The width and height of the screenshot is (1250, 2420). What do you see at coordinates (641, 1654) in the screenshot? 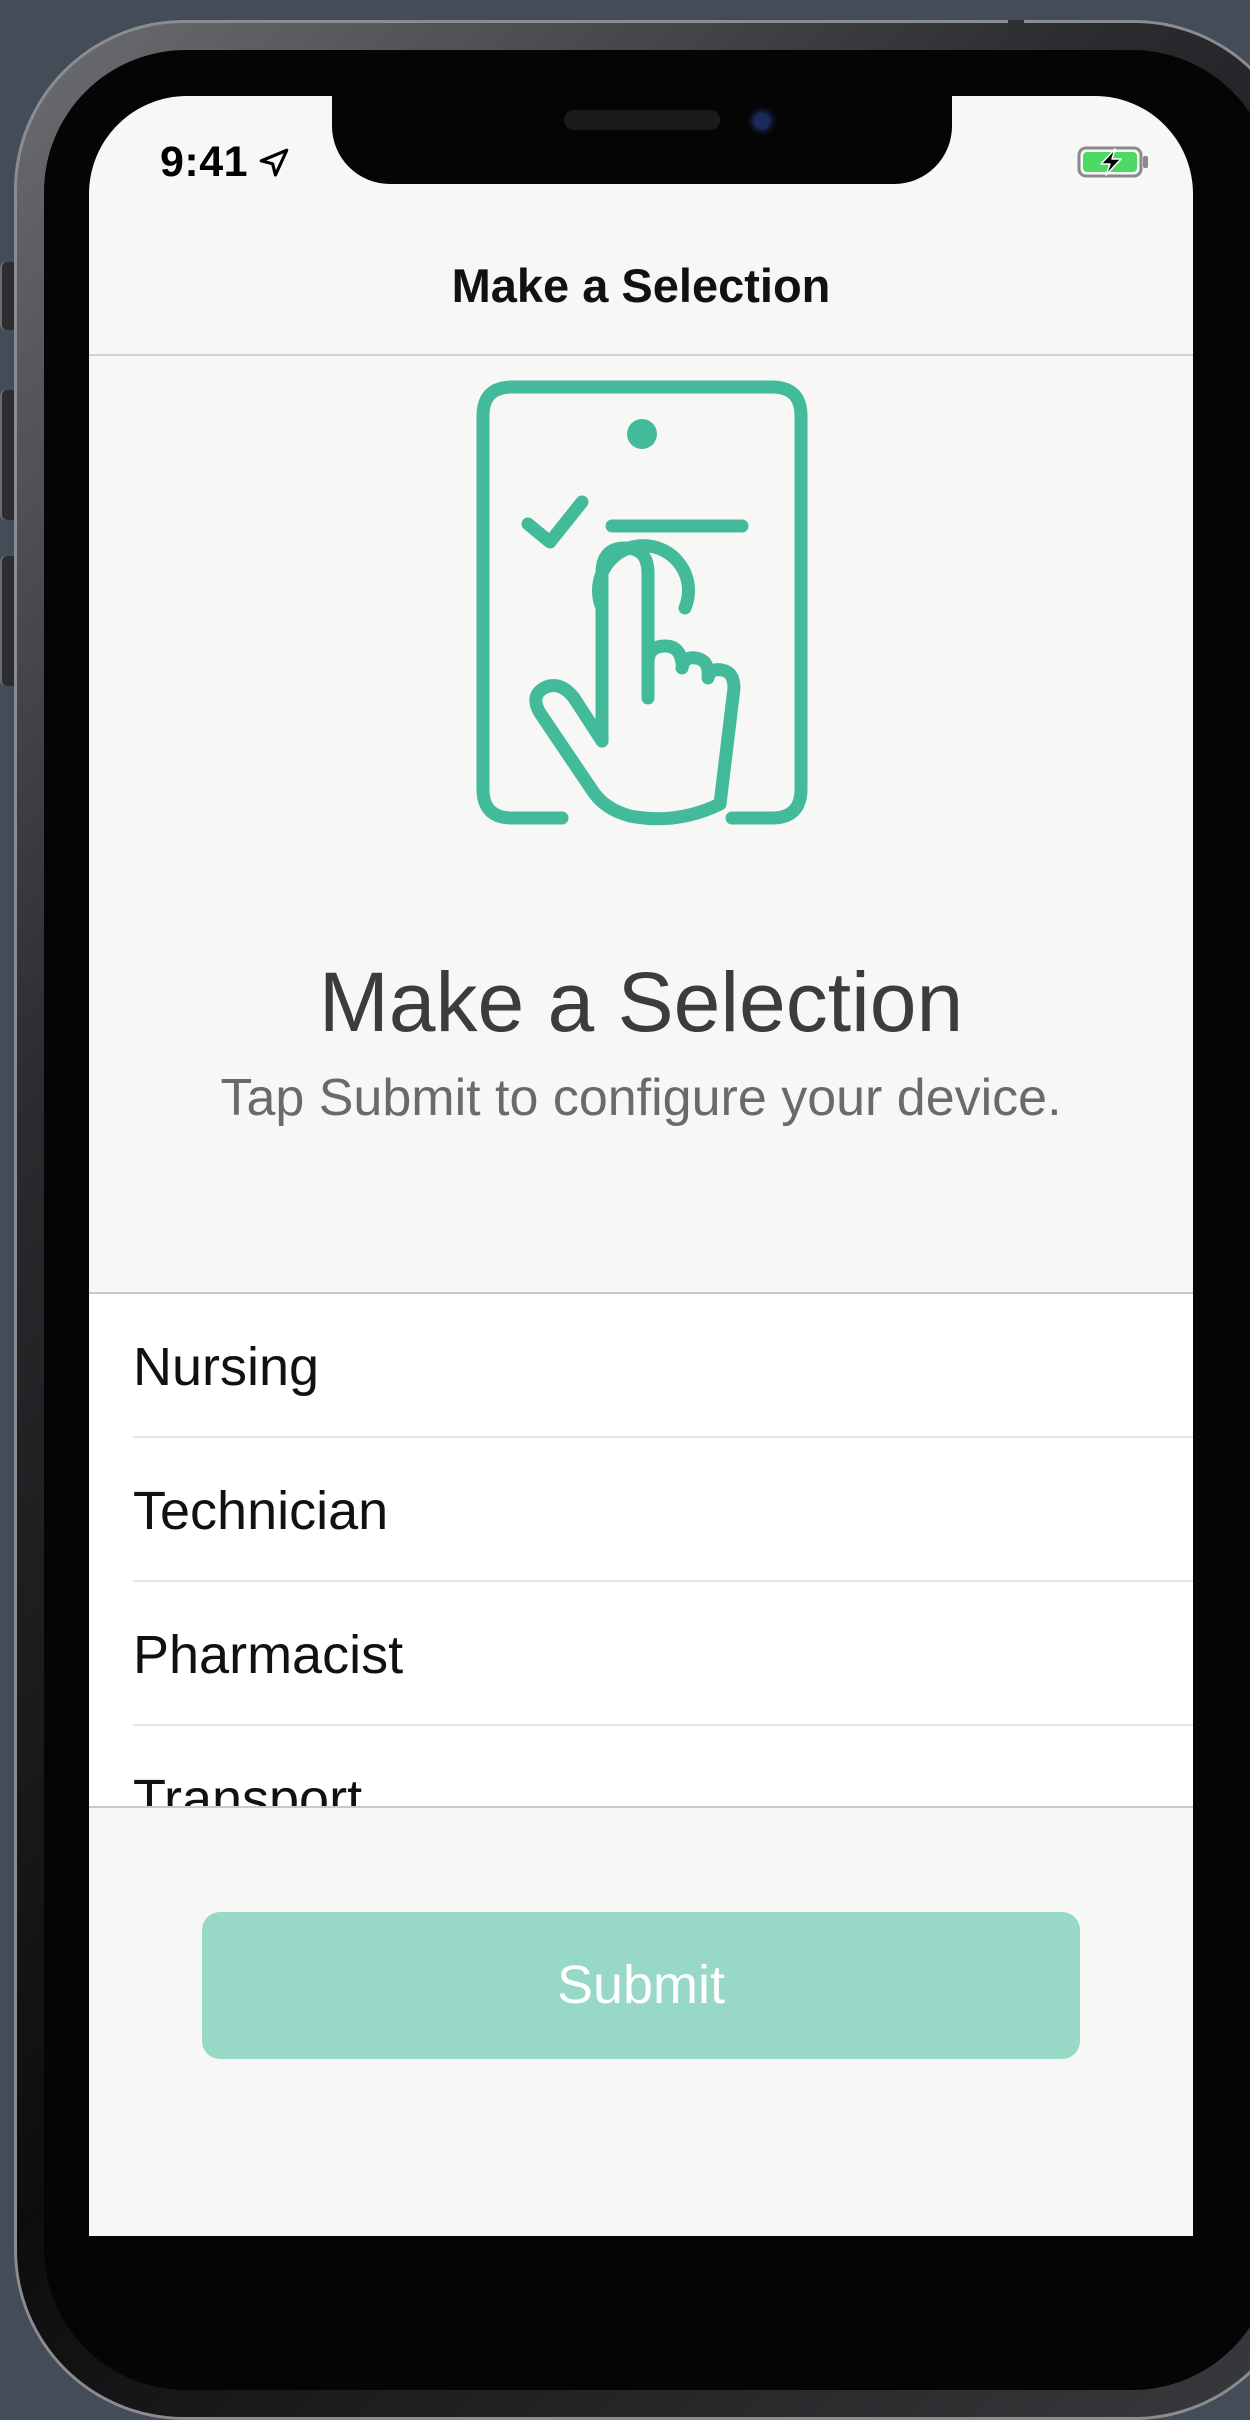
I see `list-item-pharmacist: Pharmacist` at bounding box center [641, 1654].